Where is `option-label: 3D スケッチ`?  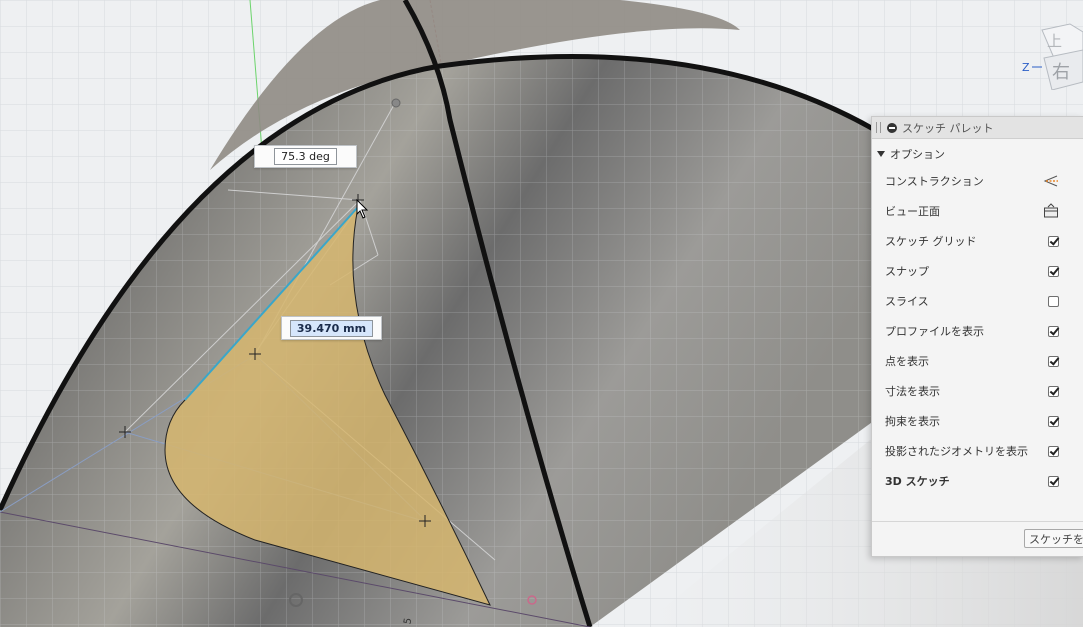
option-label: 3D スケッチ is located at coordinates (917, 481).